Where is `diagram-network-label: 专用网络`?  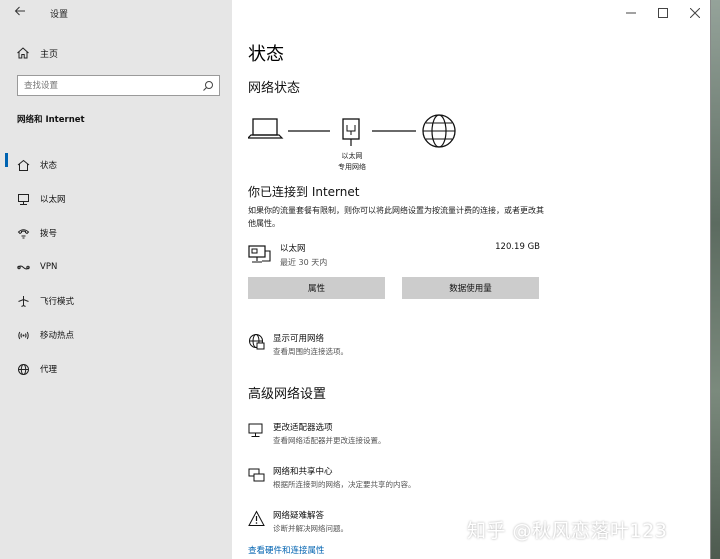
diagram-network-label: 专用网络 is located at coordinates (352, 167).